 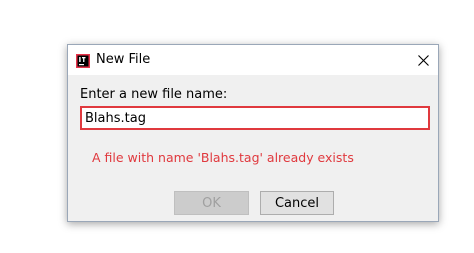 What do you see at coordinates (255, 118) in the screenshot?
I see `file-name-input` at bounding box center [255, 118].